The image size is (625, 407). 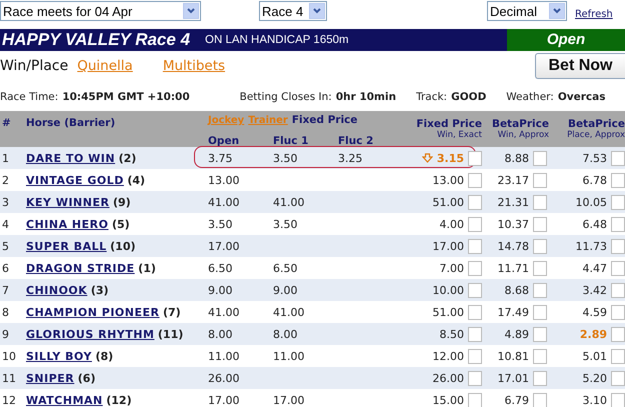 I want to click on horse-link: SILLY BOY, so click(x=59, y=356).